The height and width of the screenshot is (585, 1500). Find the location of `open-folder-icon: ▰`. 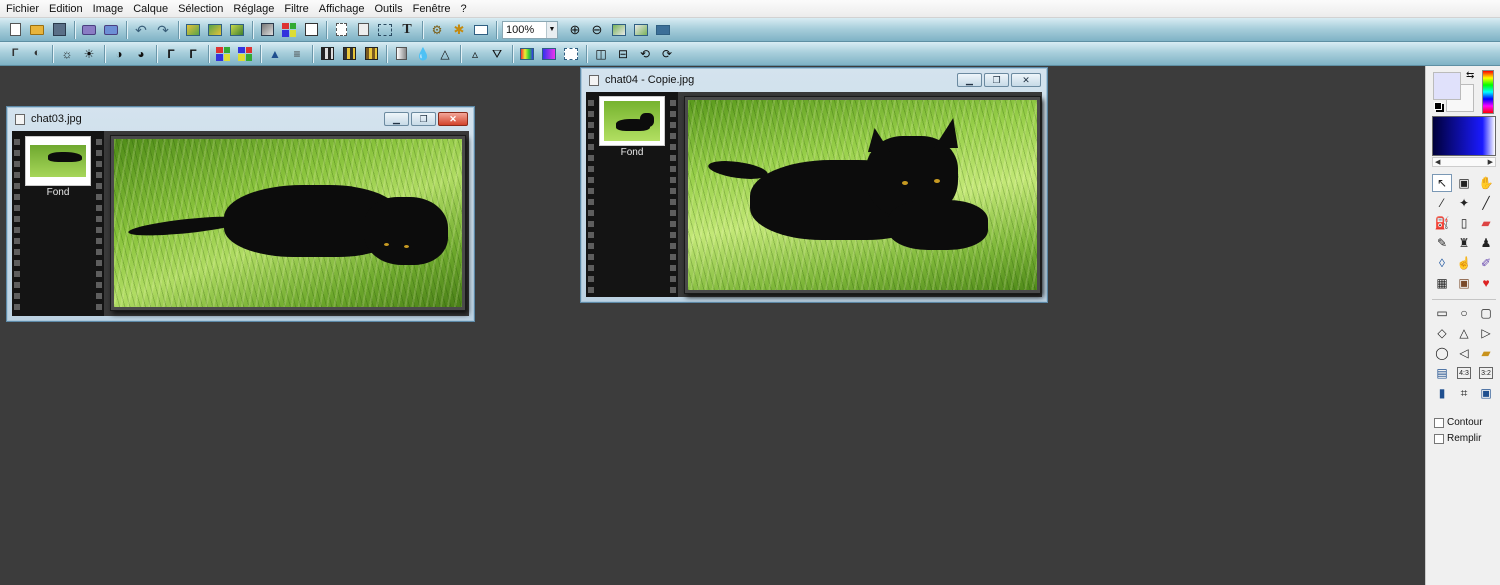

open-folder-icon: ▰ is located at coordinates (1486, 353).